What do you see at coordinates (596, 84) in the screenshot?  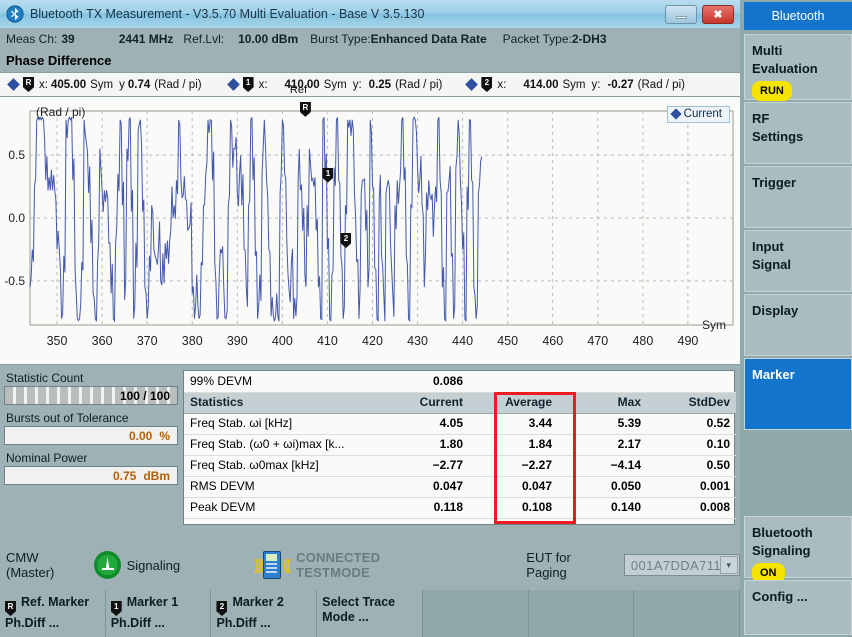 I see `marker-y-label-2: y:` at bounding box center [596, 84].